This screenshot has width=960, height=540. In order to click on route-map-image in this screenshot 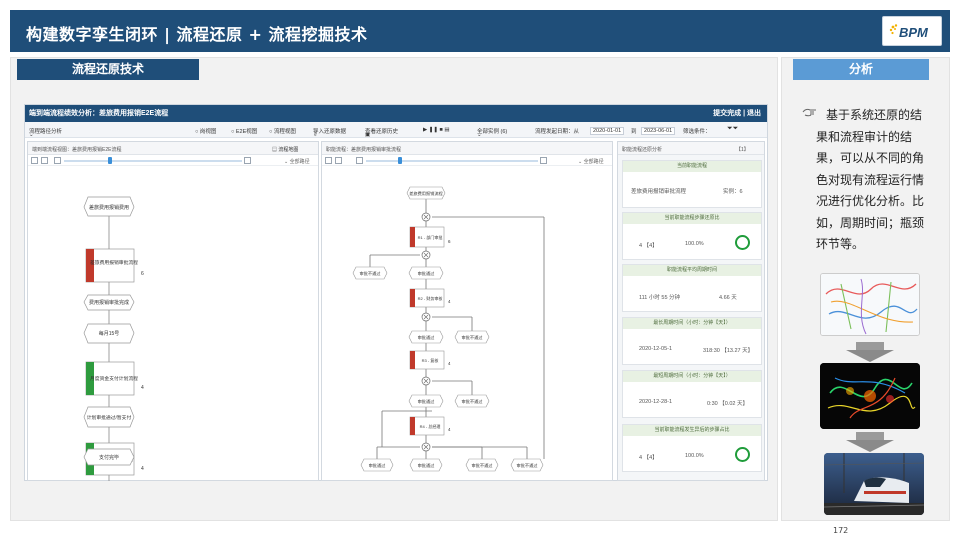, I will do `click(870, 304)`.